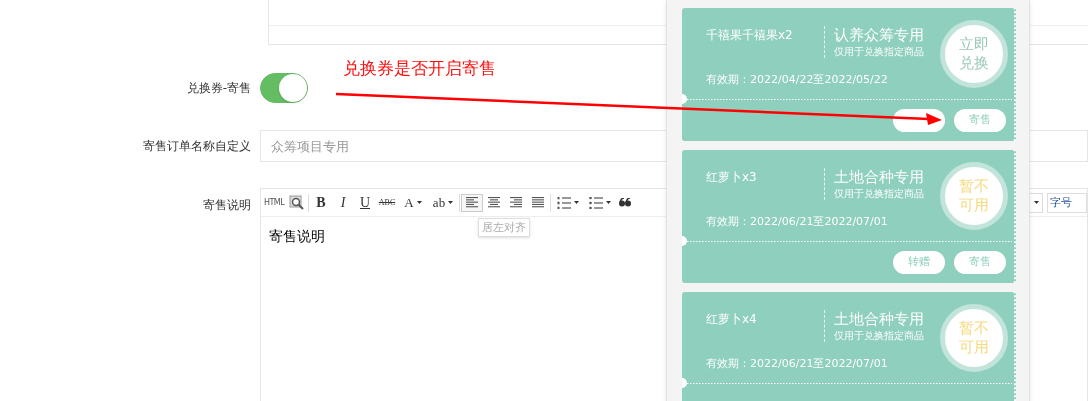  I want to click on coupon-validity: 有效期：2022/04/22至2022/05/22, so click(797, 80).